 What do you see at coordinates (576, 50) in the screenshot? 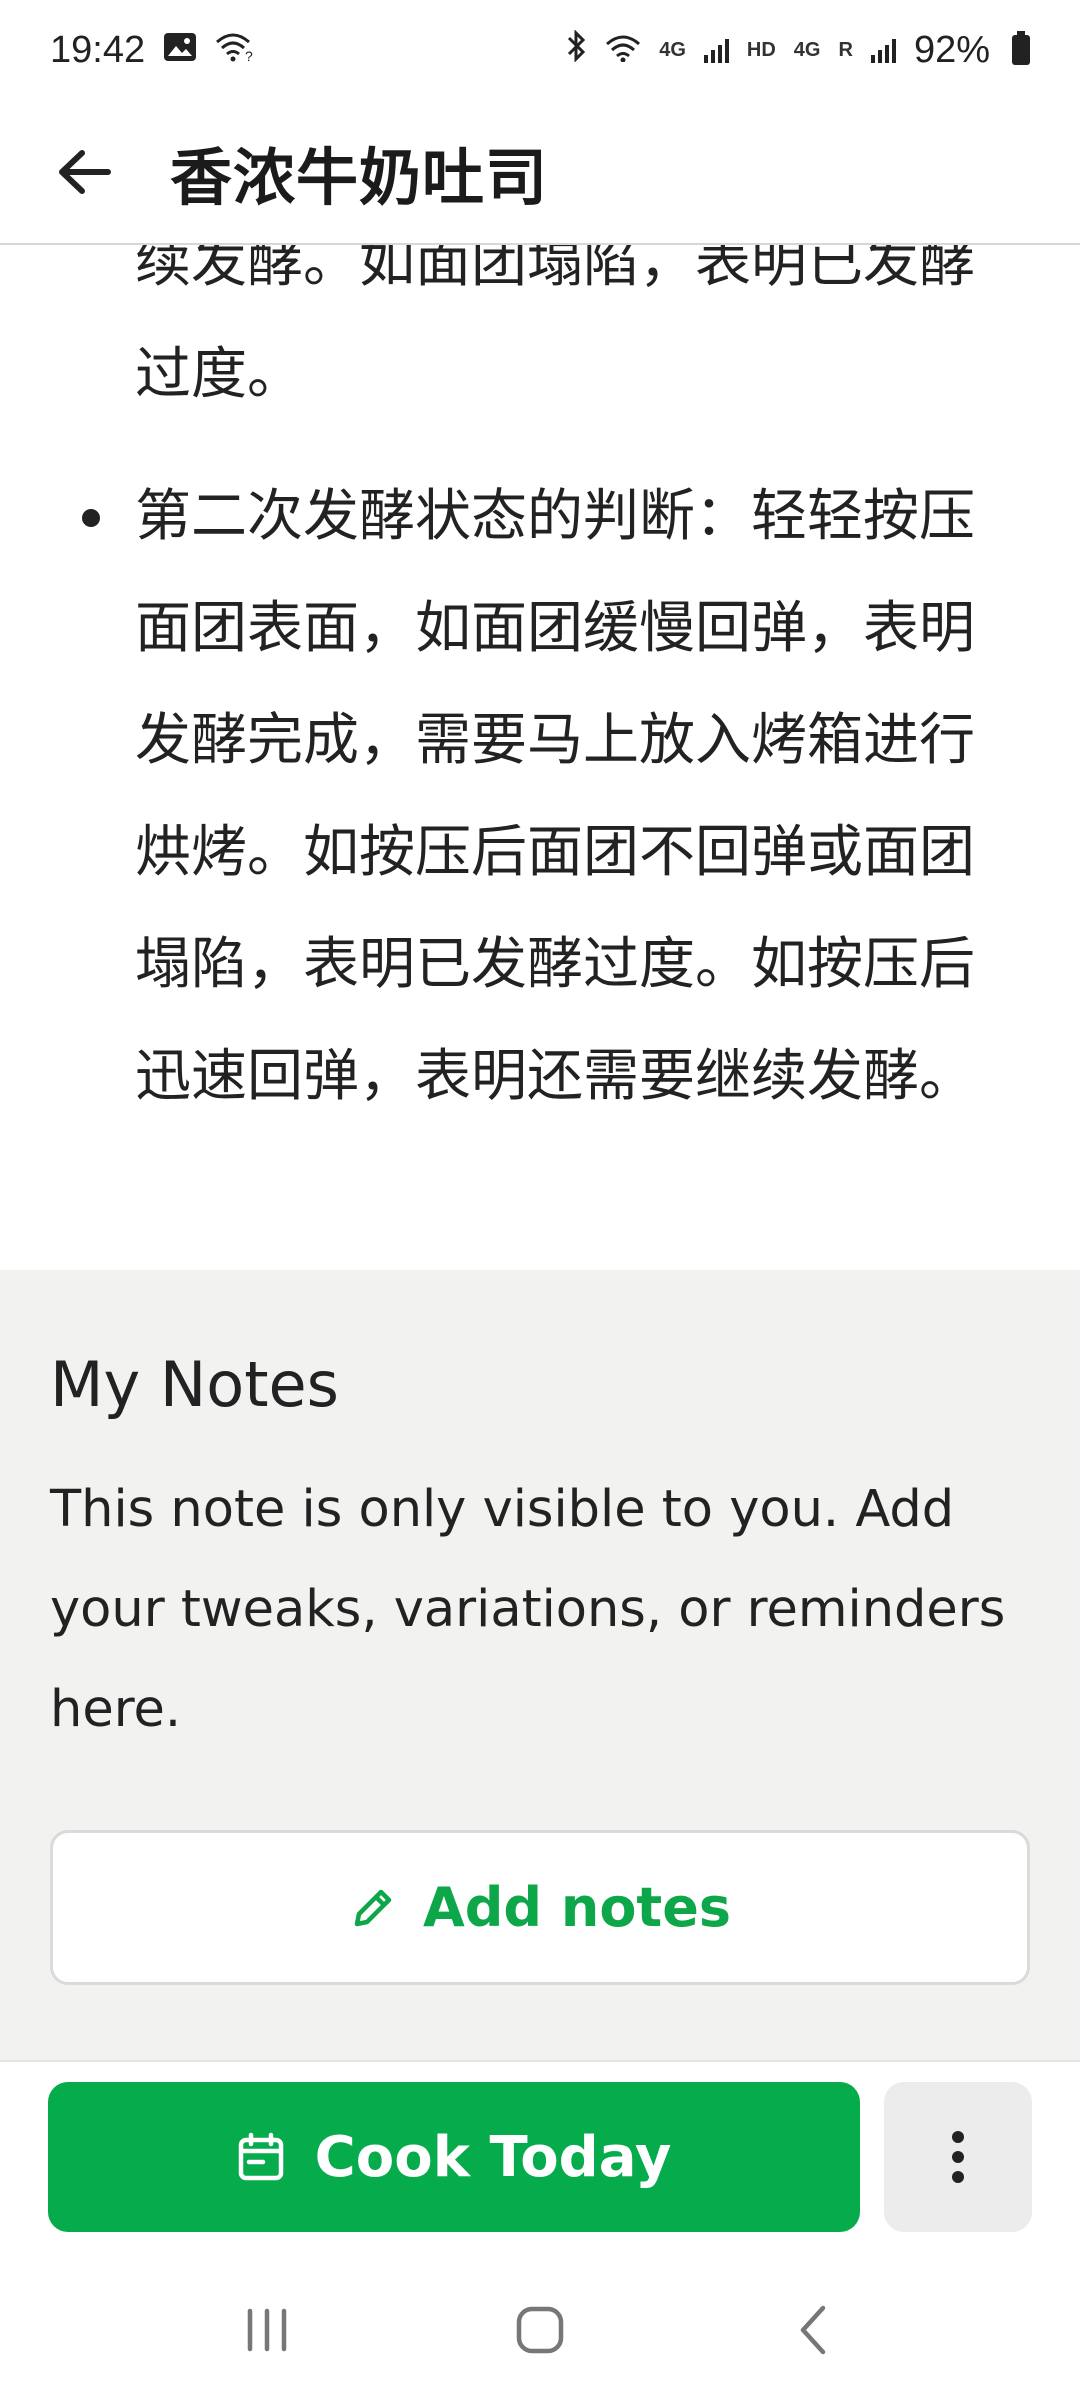
I see `bluetooth-icon` at bounding box center [576, 50].